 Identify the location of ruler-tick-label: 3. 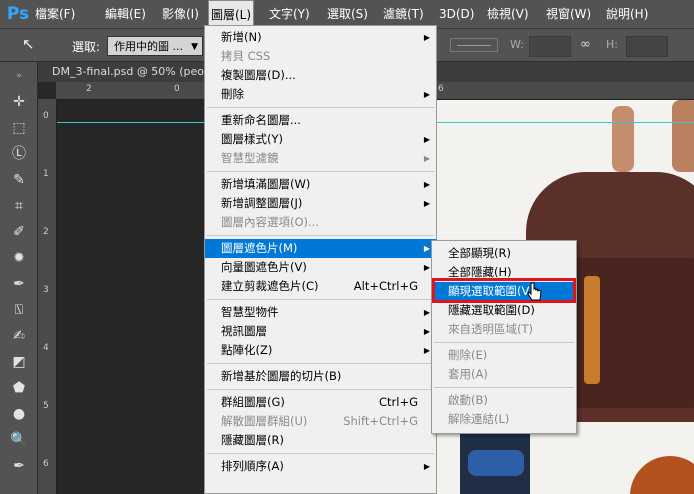
(46, 290).